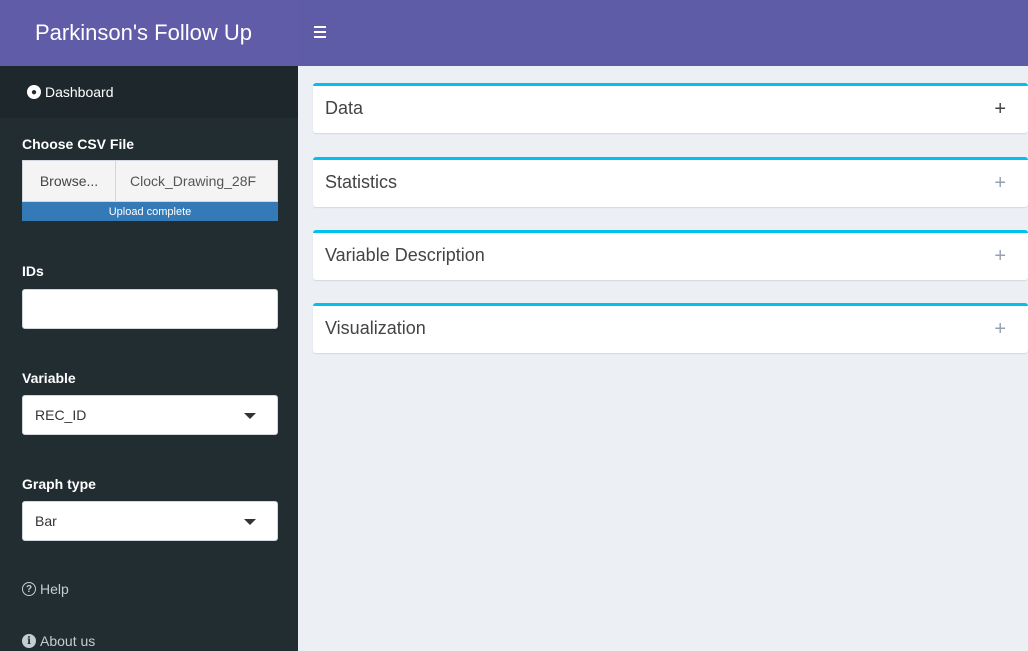 This screenshot has width=1028, height=651. Describe the element at coordinates (663, 33) in the screenshot. I see `top-navbar` at that location.